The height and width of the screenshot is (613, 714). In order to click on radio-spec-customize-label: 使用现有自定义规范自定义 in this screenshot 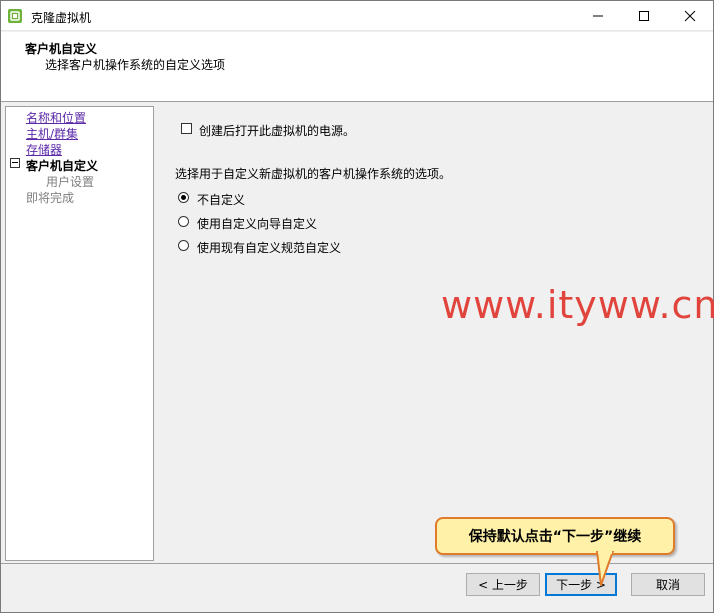, I will do `click(269, 247)`.